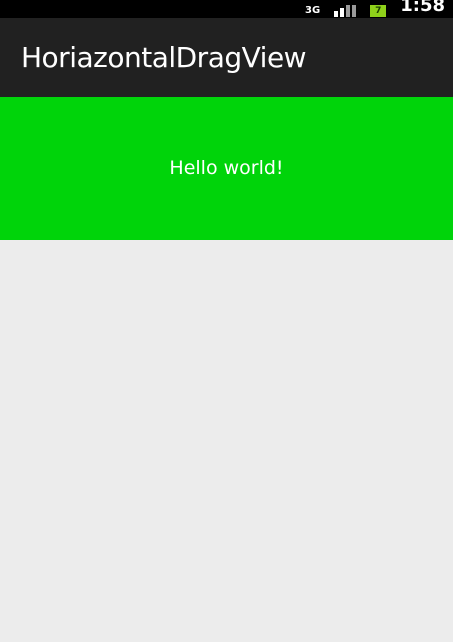  I want to click on signal-strength-icon, so click(345, 11).